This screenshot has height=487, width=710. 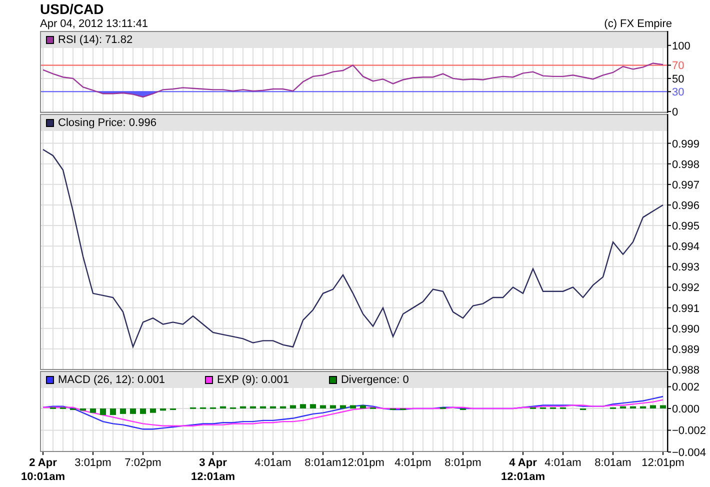 What do you see at coordinates (686, 226) in the screenshot?
I see `axis-tick-label: 0.995` at bounding box center [686, 226].